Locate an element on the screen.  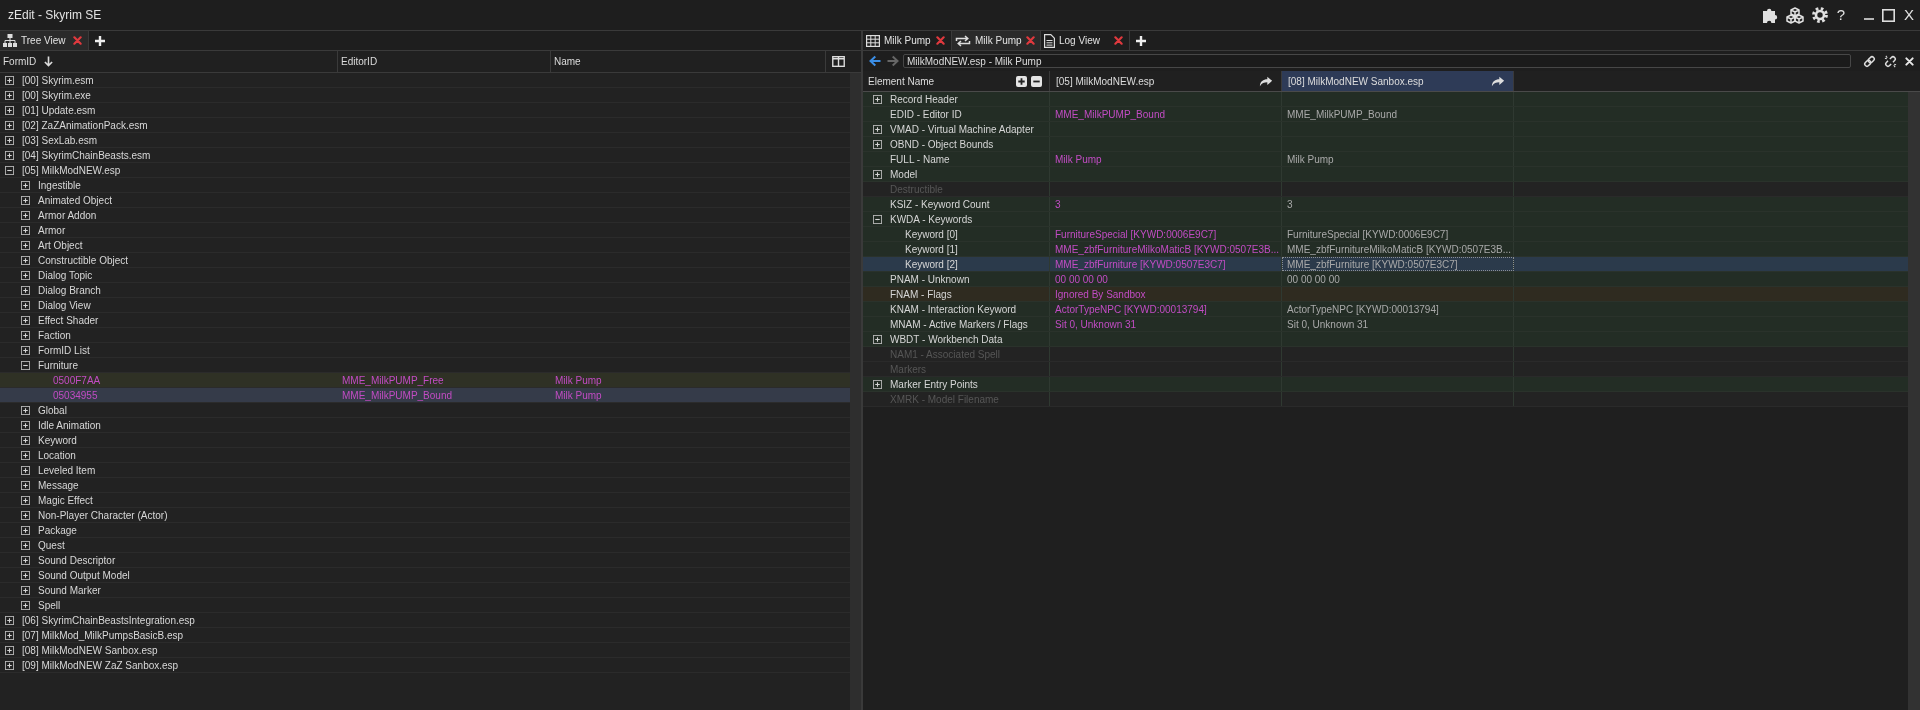
column-header: Name is located at coordinates (688, 61).